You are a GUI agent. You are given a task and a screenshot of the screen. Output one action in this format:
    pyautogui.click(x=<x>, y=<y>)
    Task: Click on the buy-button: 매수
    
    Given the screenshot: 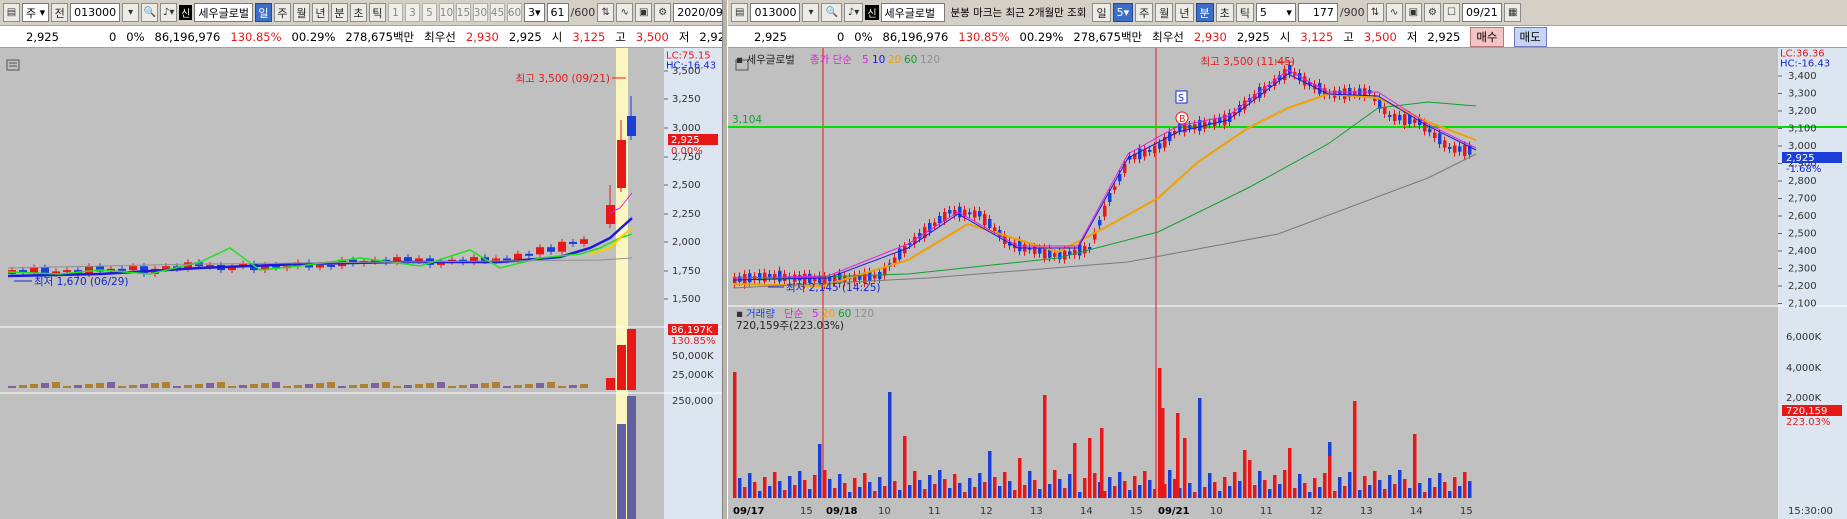 What is the action you would take?
    pyautogui.click(x=1487, y=36)
    